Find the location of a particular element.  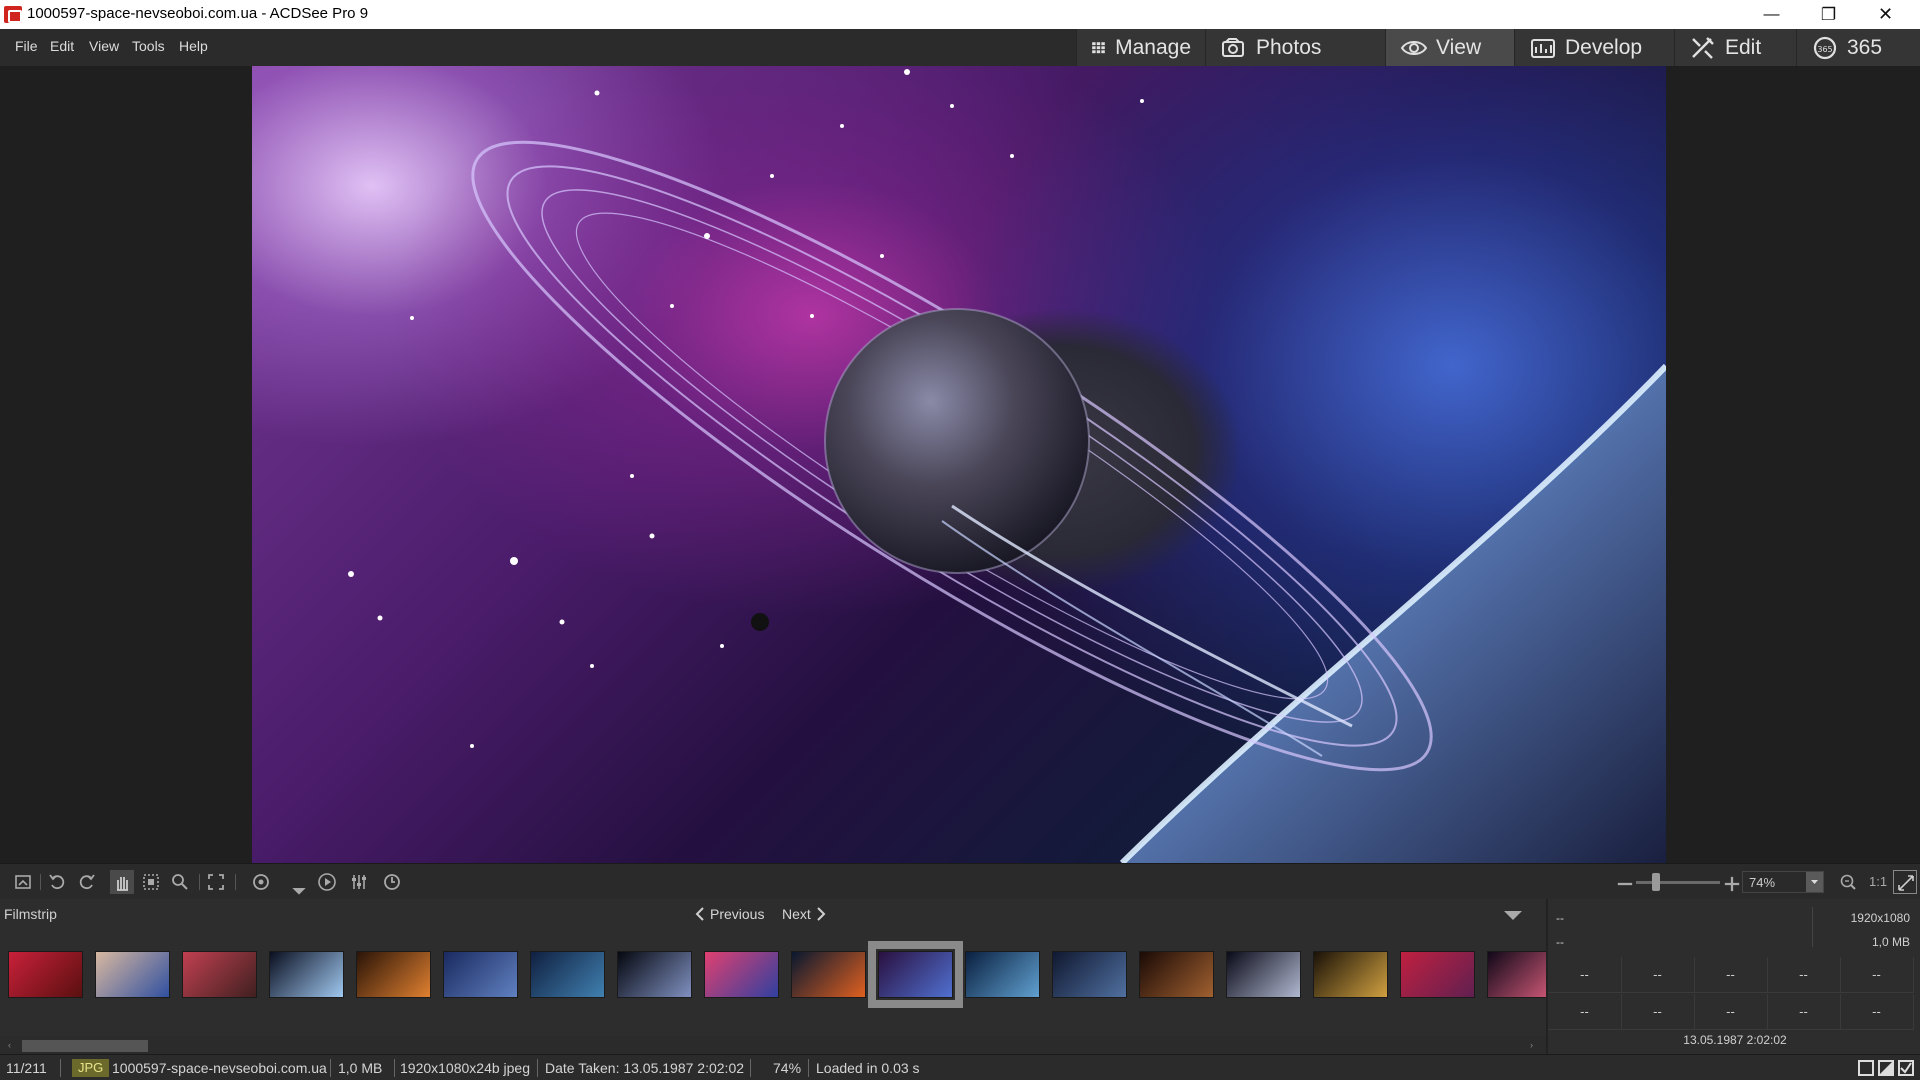

maximize-button: ❐ is located at coordinates (1828, 14).